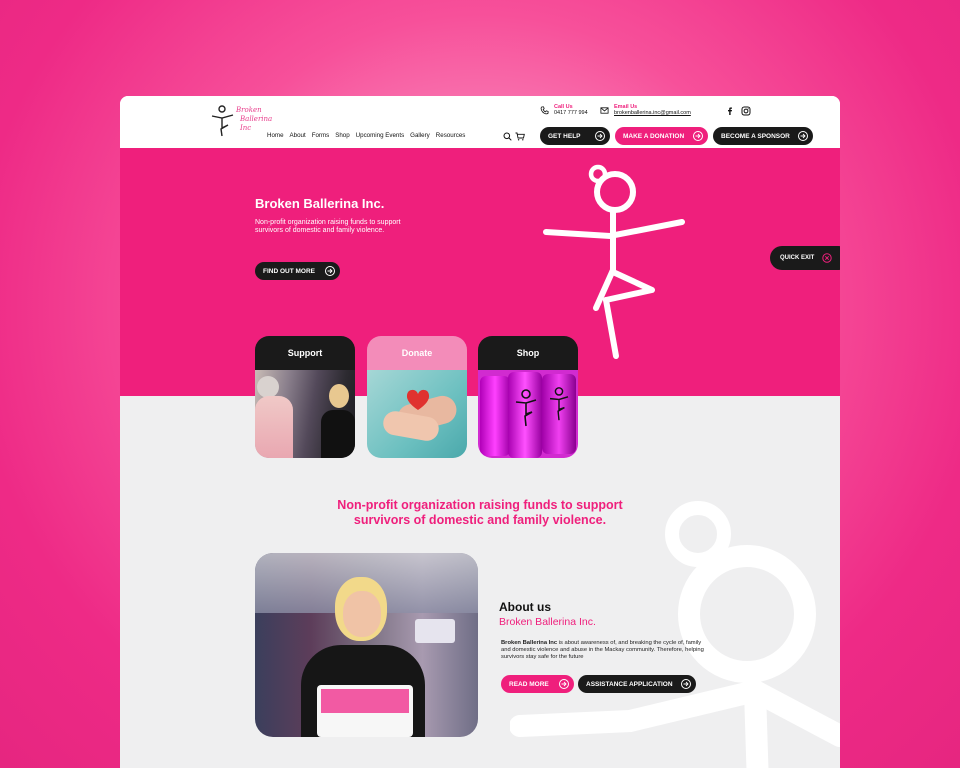  What do you see at coordinates (544, 110) in the screenshot?
I see `phone-icon` at bounding box center [544, 110].